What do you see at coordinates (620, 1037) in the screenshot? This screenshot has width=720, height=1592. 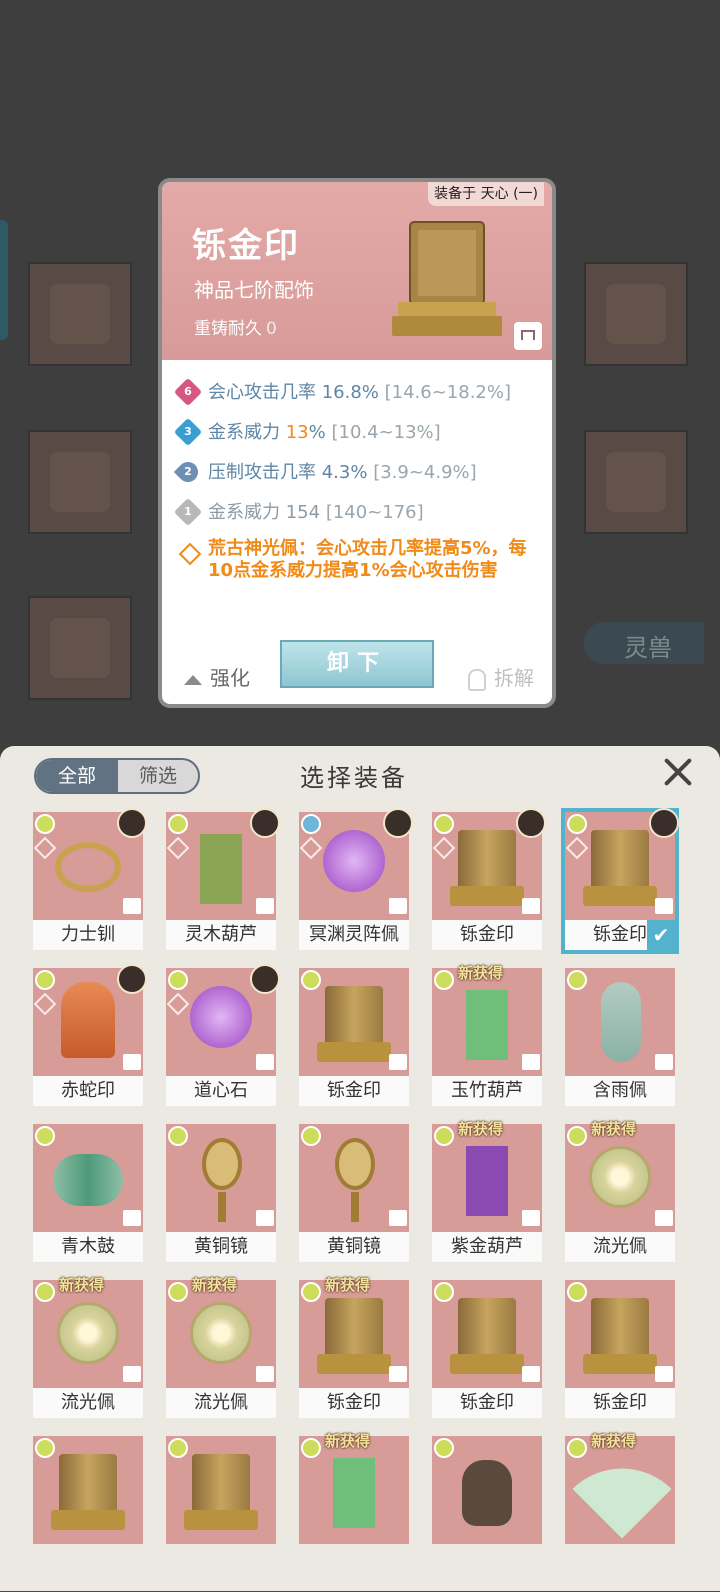 I see `equipment-tile: 含雨佩` at bounding box center [620, 1037].